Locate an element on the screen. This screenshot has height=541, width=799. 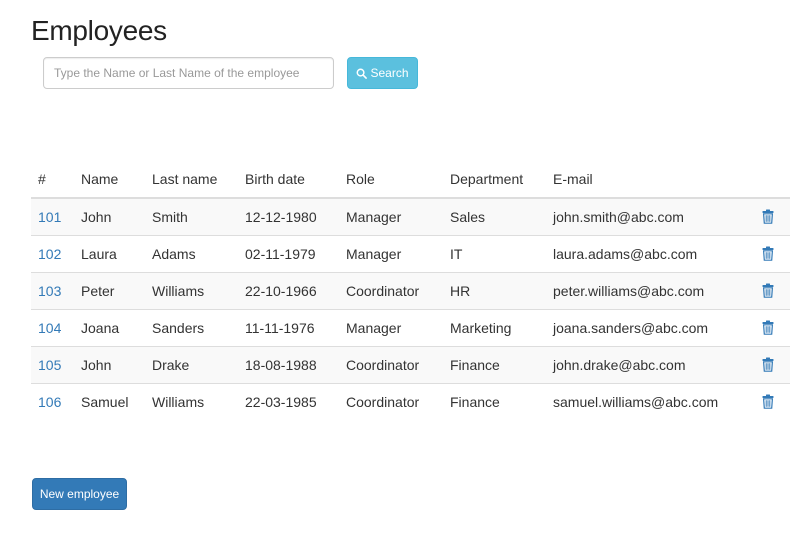
search-button: Search is located at coordinates (382, 73).